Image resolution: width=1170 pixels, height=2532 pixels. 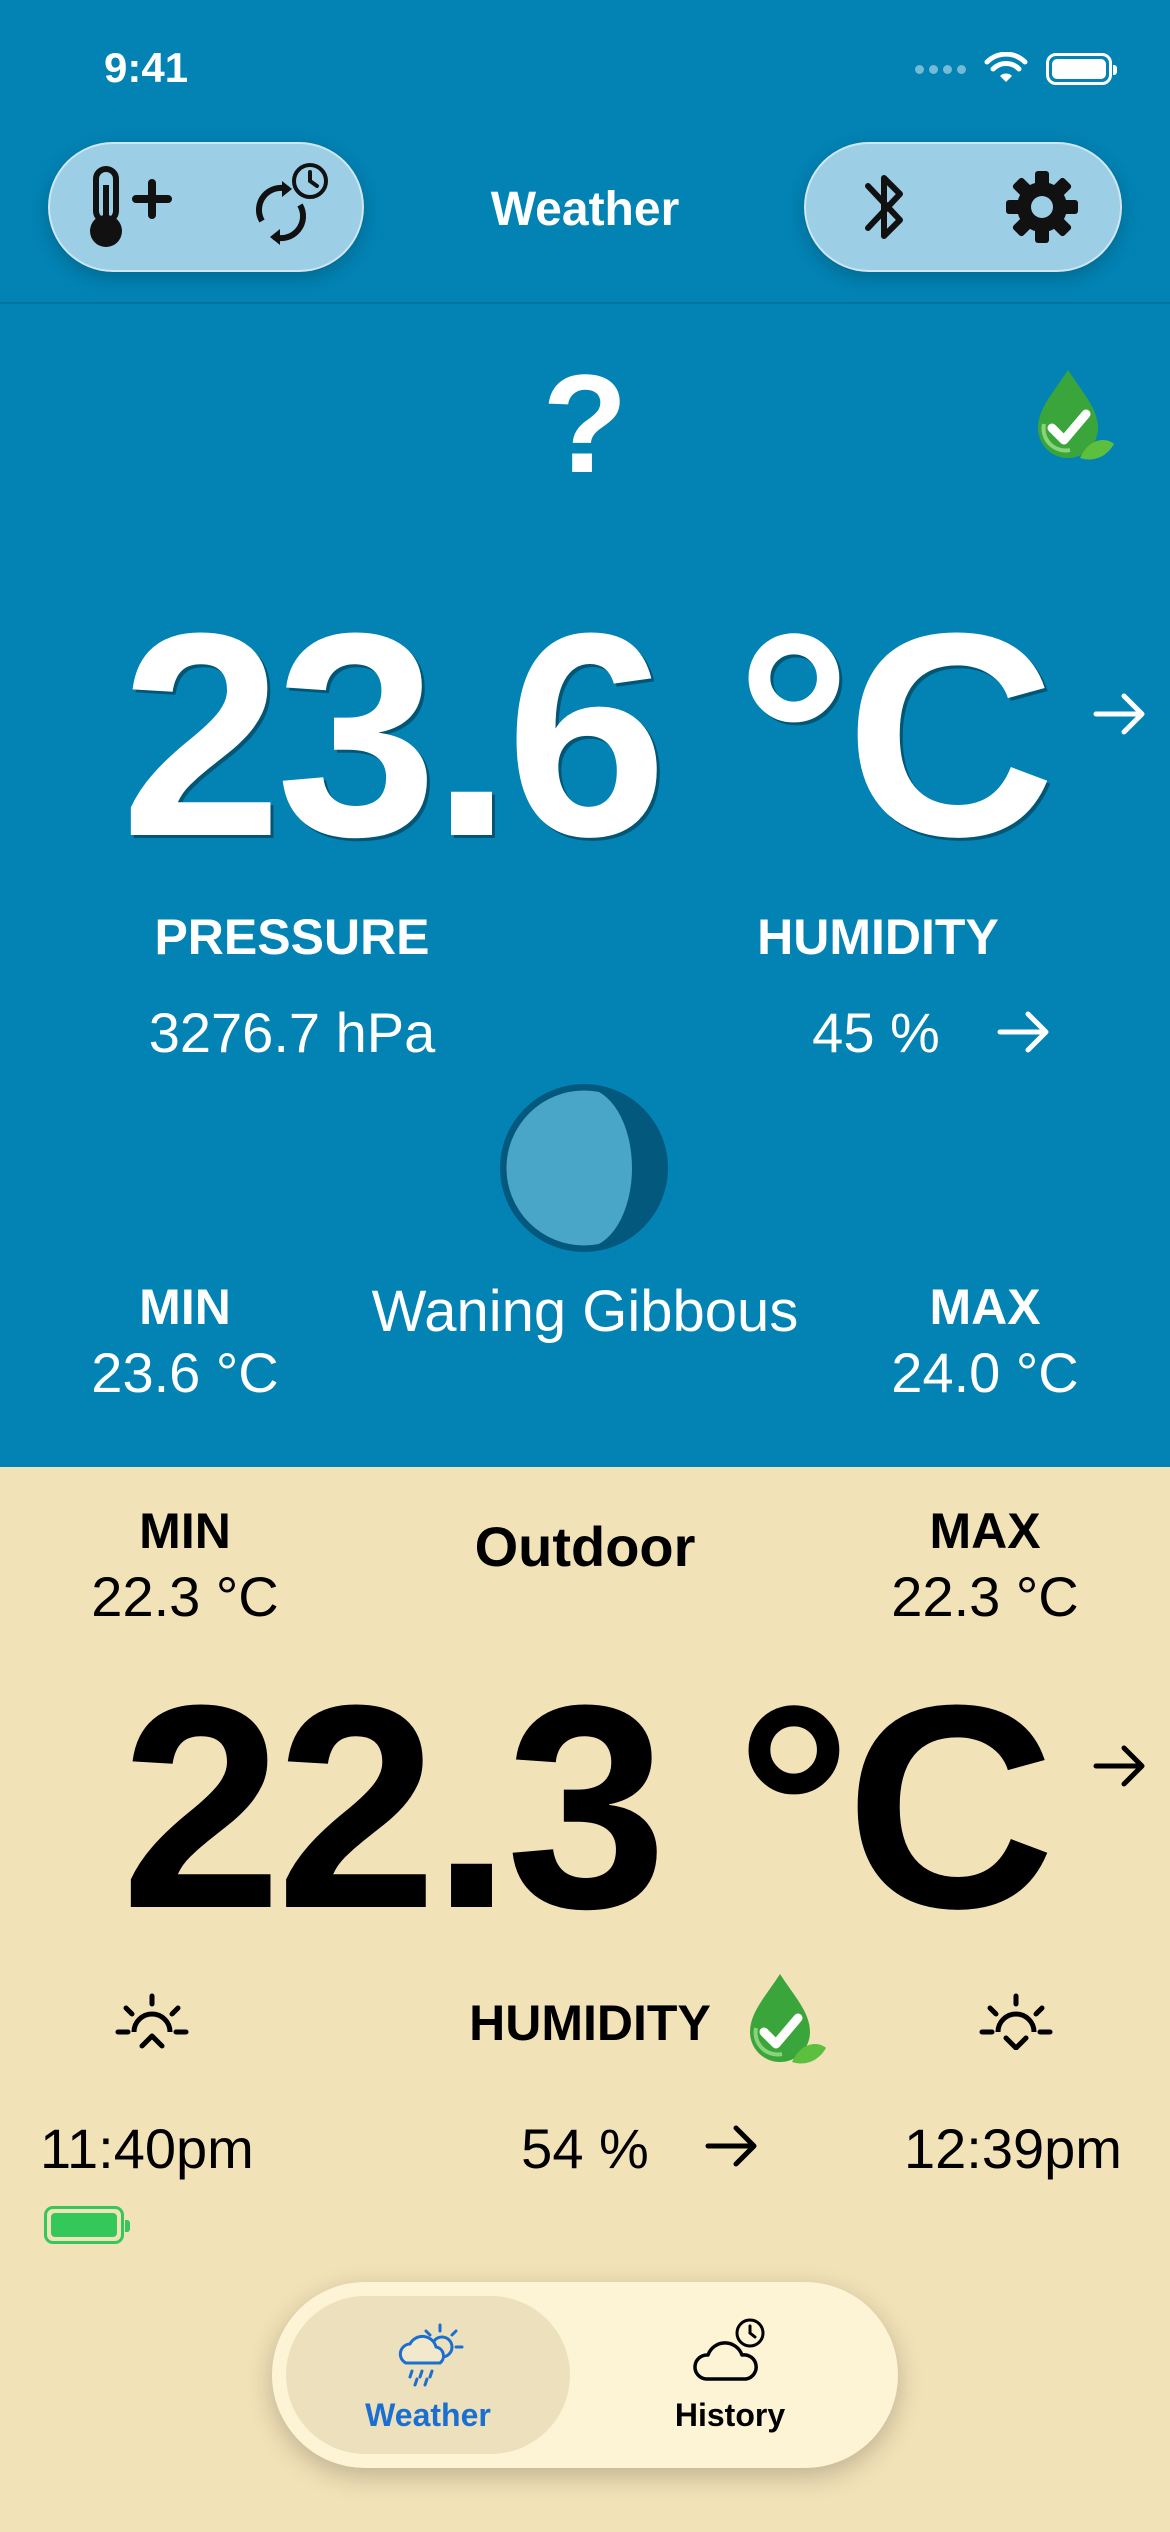 I want to click on outdoor-temperature-arrow-icon, so click(x=1120, y=1766).